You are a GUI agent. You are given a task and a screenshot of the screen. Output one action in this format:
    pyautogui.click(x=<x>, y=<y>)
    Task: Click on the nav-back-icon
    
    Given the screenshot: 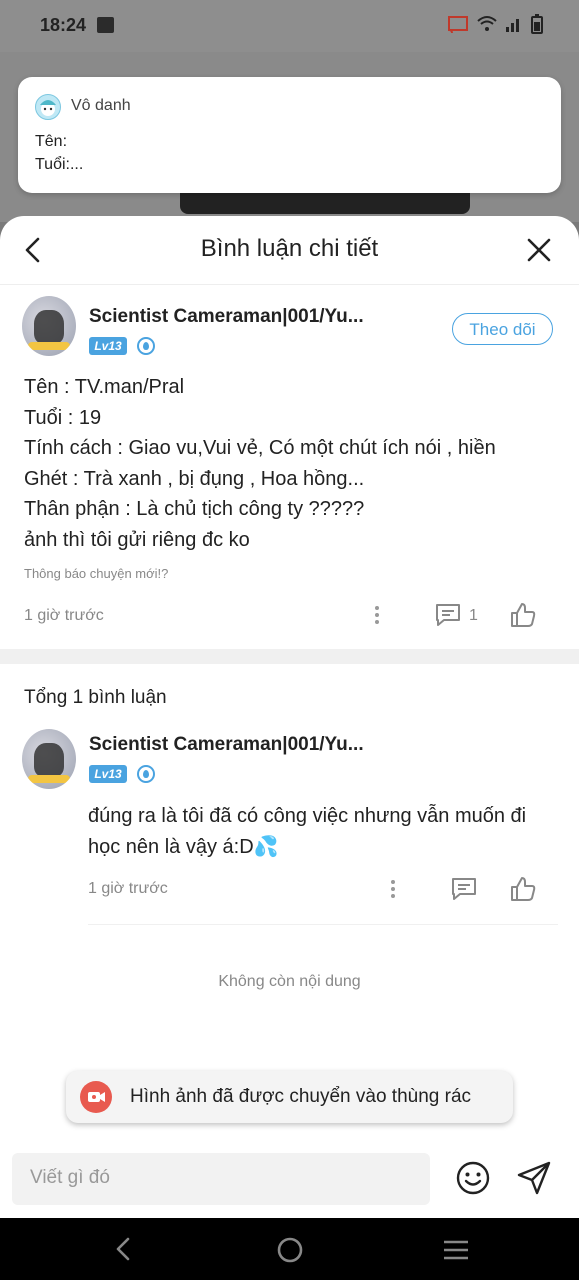 What is the action you would take?
    pyautogui.click(x=123, y=1249)
    